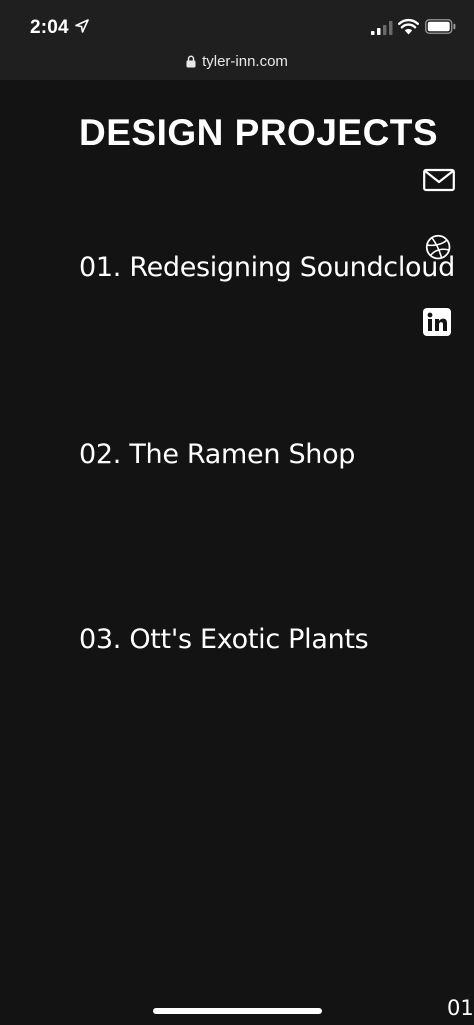 The width and height of the screenshot is (474, 1025). Describe the element at coordinates (267, 267) in the screenshot. I see `project-link-redesigning-soundcloud: 01. Redesigning Soundcloud` at that location.